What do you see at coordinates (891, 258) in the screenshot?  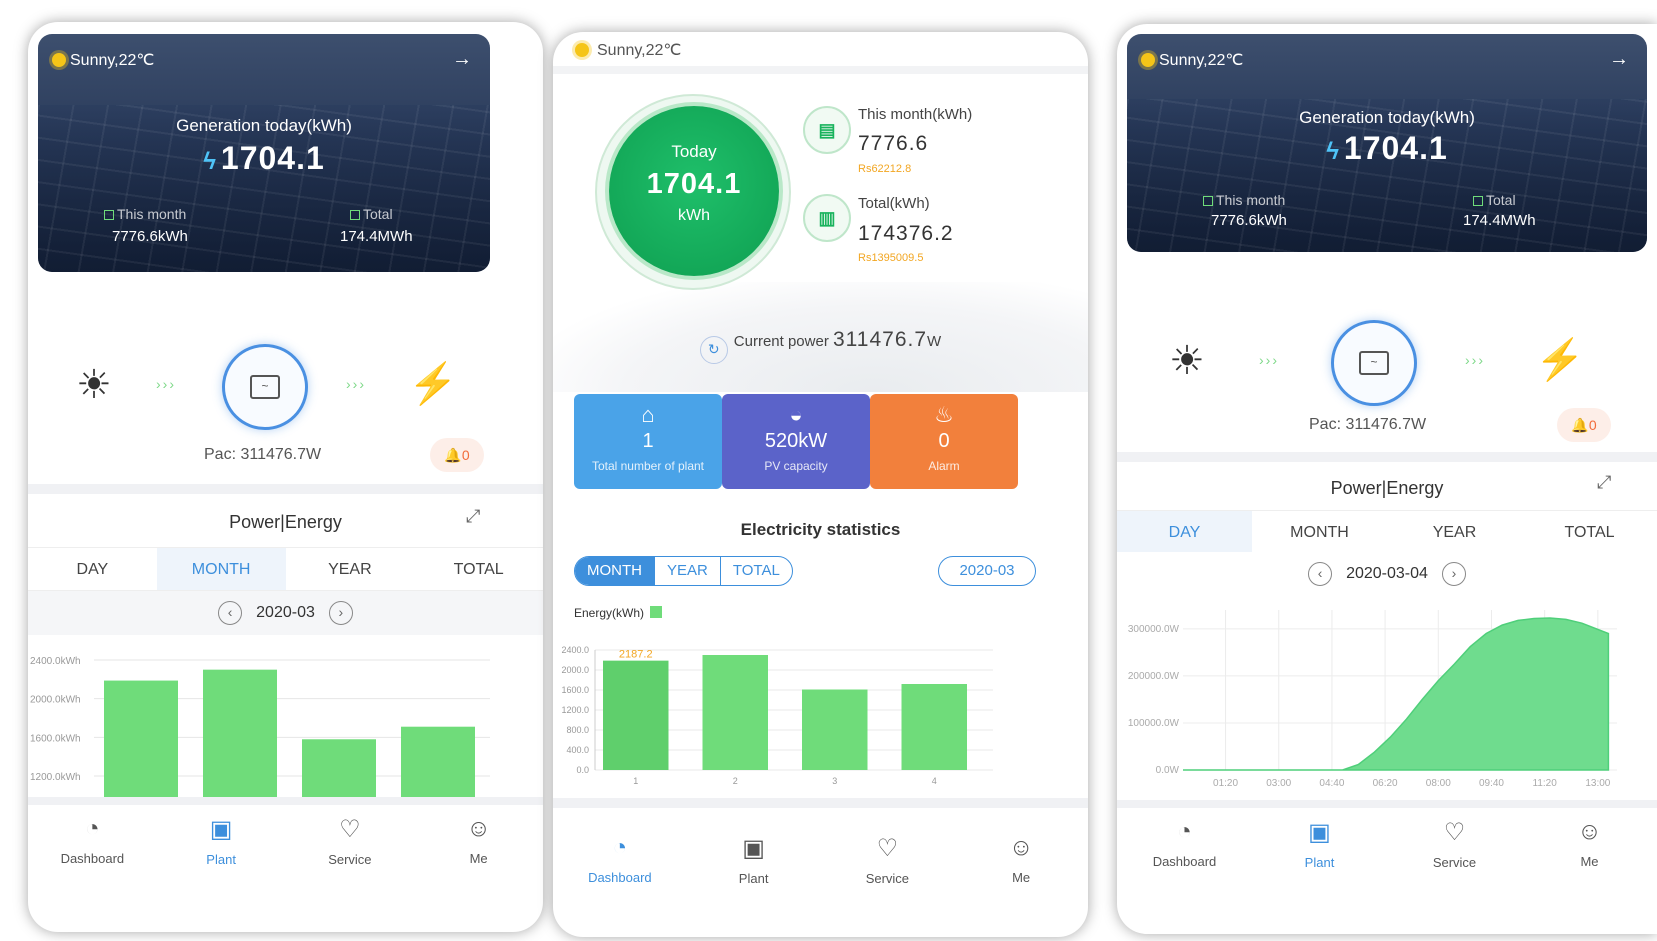 I see `total-revenue: Rs1395009.5` at bounding box center [891, 258].